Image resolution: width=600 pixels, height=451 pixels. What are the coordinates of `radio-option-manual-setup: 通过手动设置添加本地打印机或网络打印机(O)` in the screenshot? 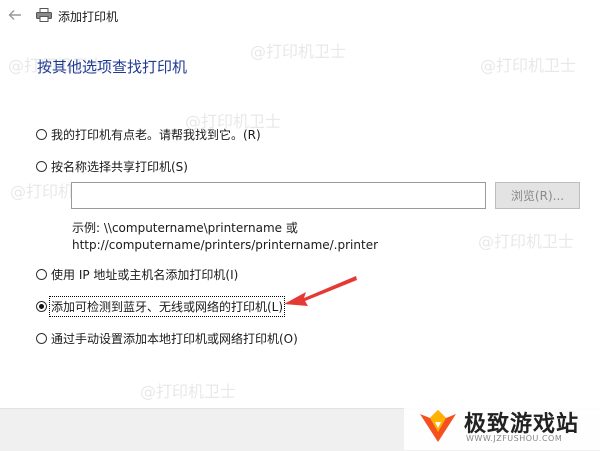 It's located at (167, 338).